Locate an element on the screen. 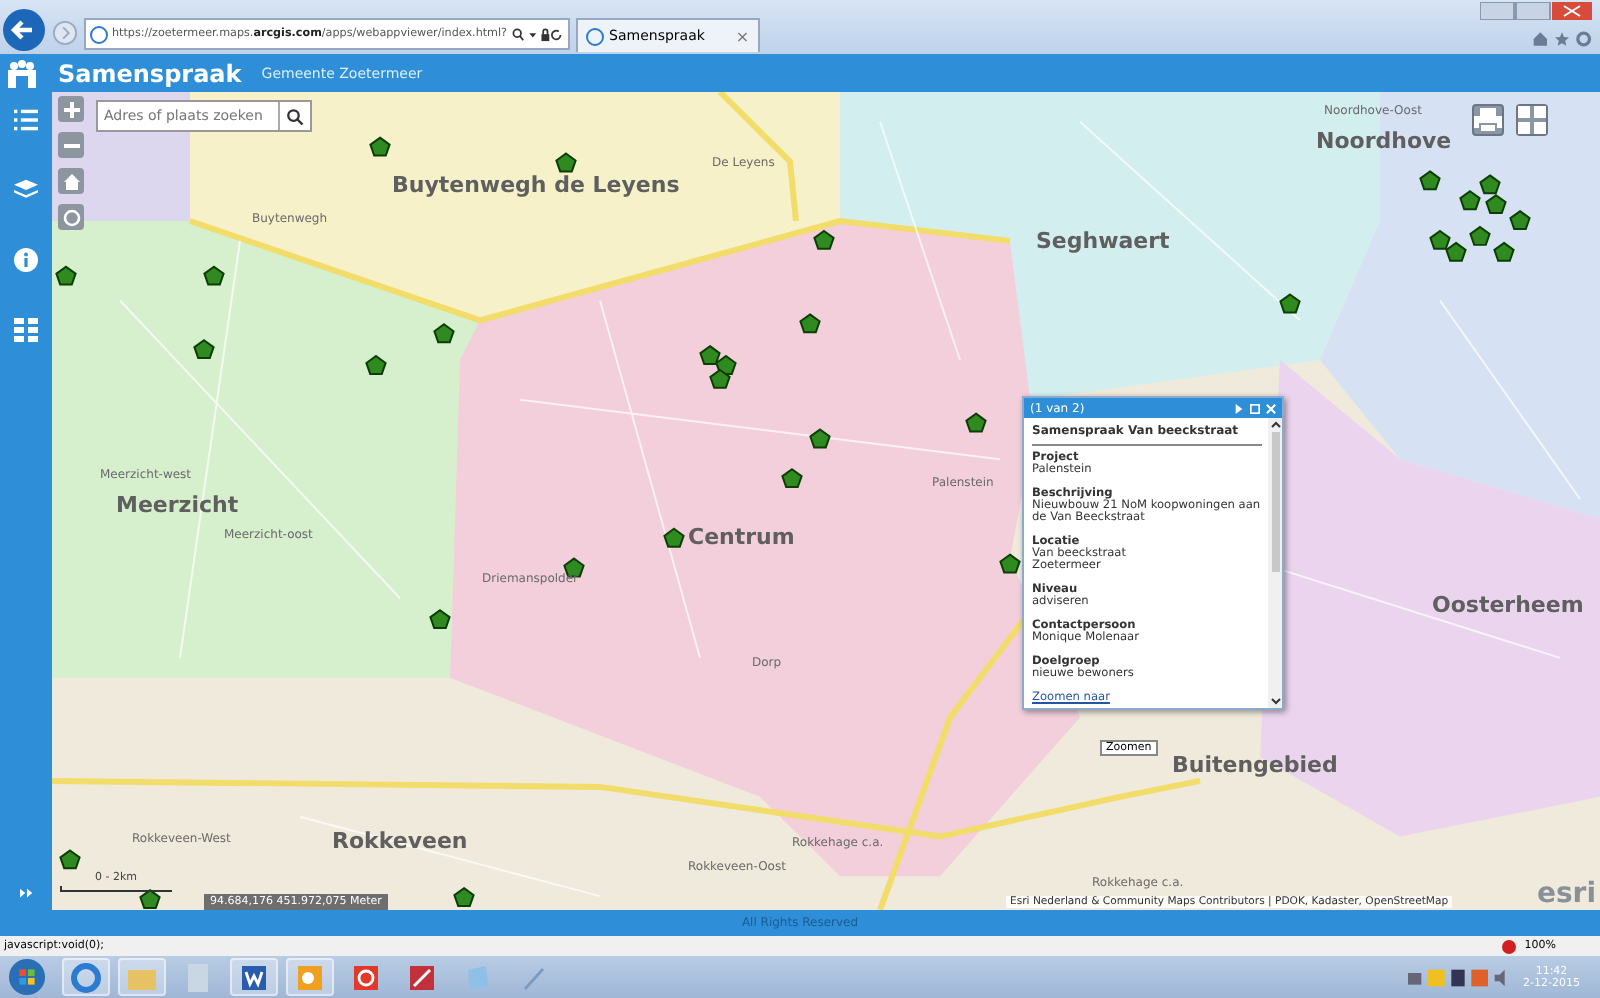  map-label: Seghwaert is located at coordinates (1103, 241).